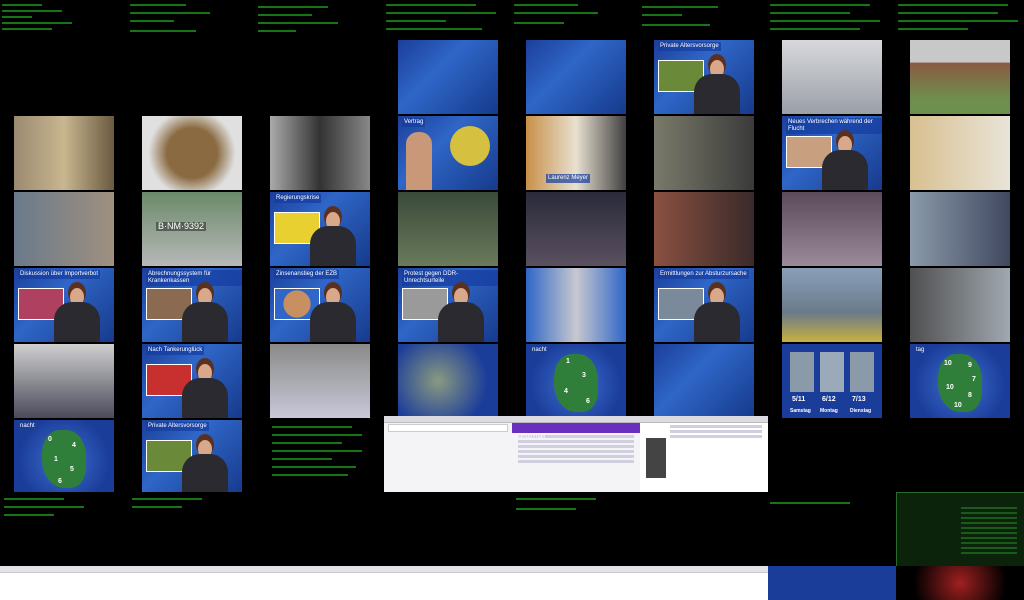  Describe the element at coordinates (448, 454) in the screenshot. I see `browser-window-blank` at that location.